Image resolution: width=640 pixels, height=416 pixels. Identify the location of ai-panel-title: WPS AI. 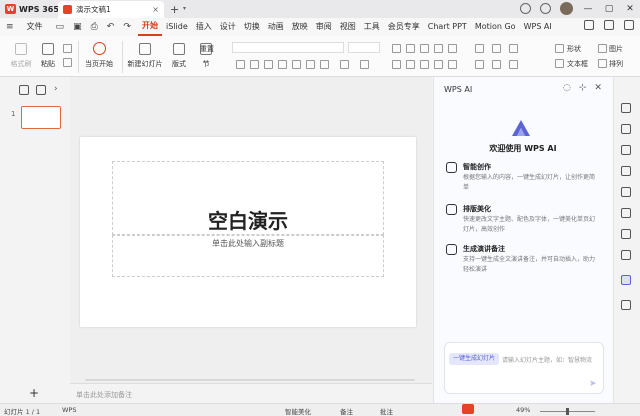
(458, 89).